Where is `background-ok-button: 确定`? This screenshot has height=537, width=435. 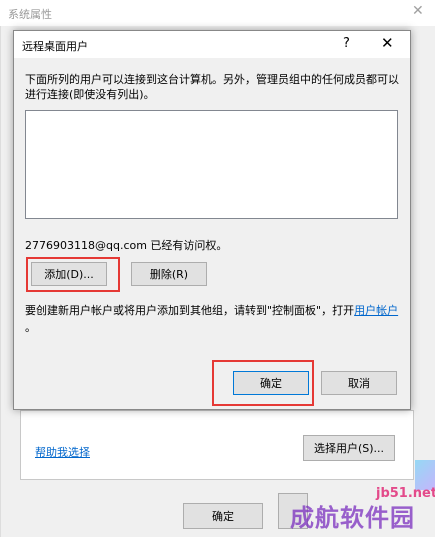
background-ok-button: 确定 is located at coordinates (223, 516).